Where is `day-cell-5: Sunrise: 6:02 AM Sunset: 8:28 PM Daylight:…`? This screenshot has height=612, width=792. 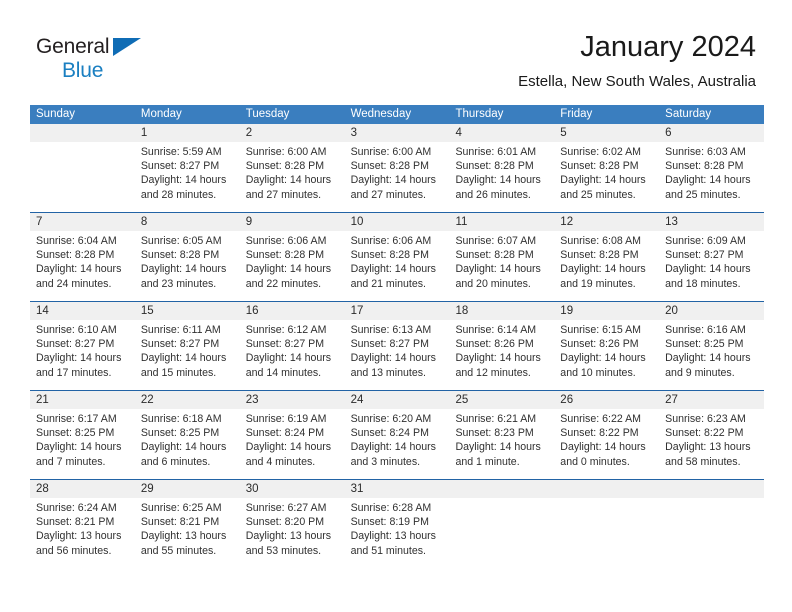 day-cell-5: Sunrise: 6:02 AM Sunset: 8:28 PM Daylight:… is located at coordinates (606, 177).